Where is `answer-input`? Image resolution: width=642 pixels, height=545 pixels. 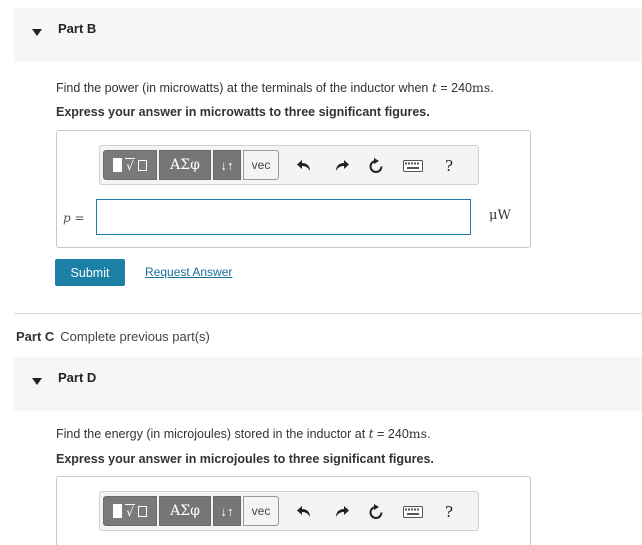 answer-input is located at coordinates (283, 217).